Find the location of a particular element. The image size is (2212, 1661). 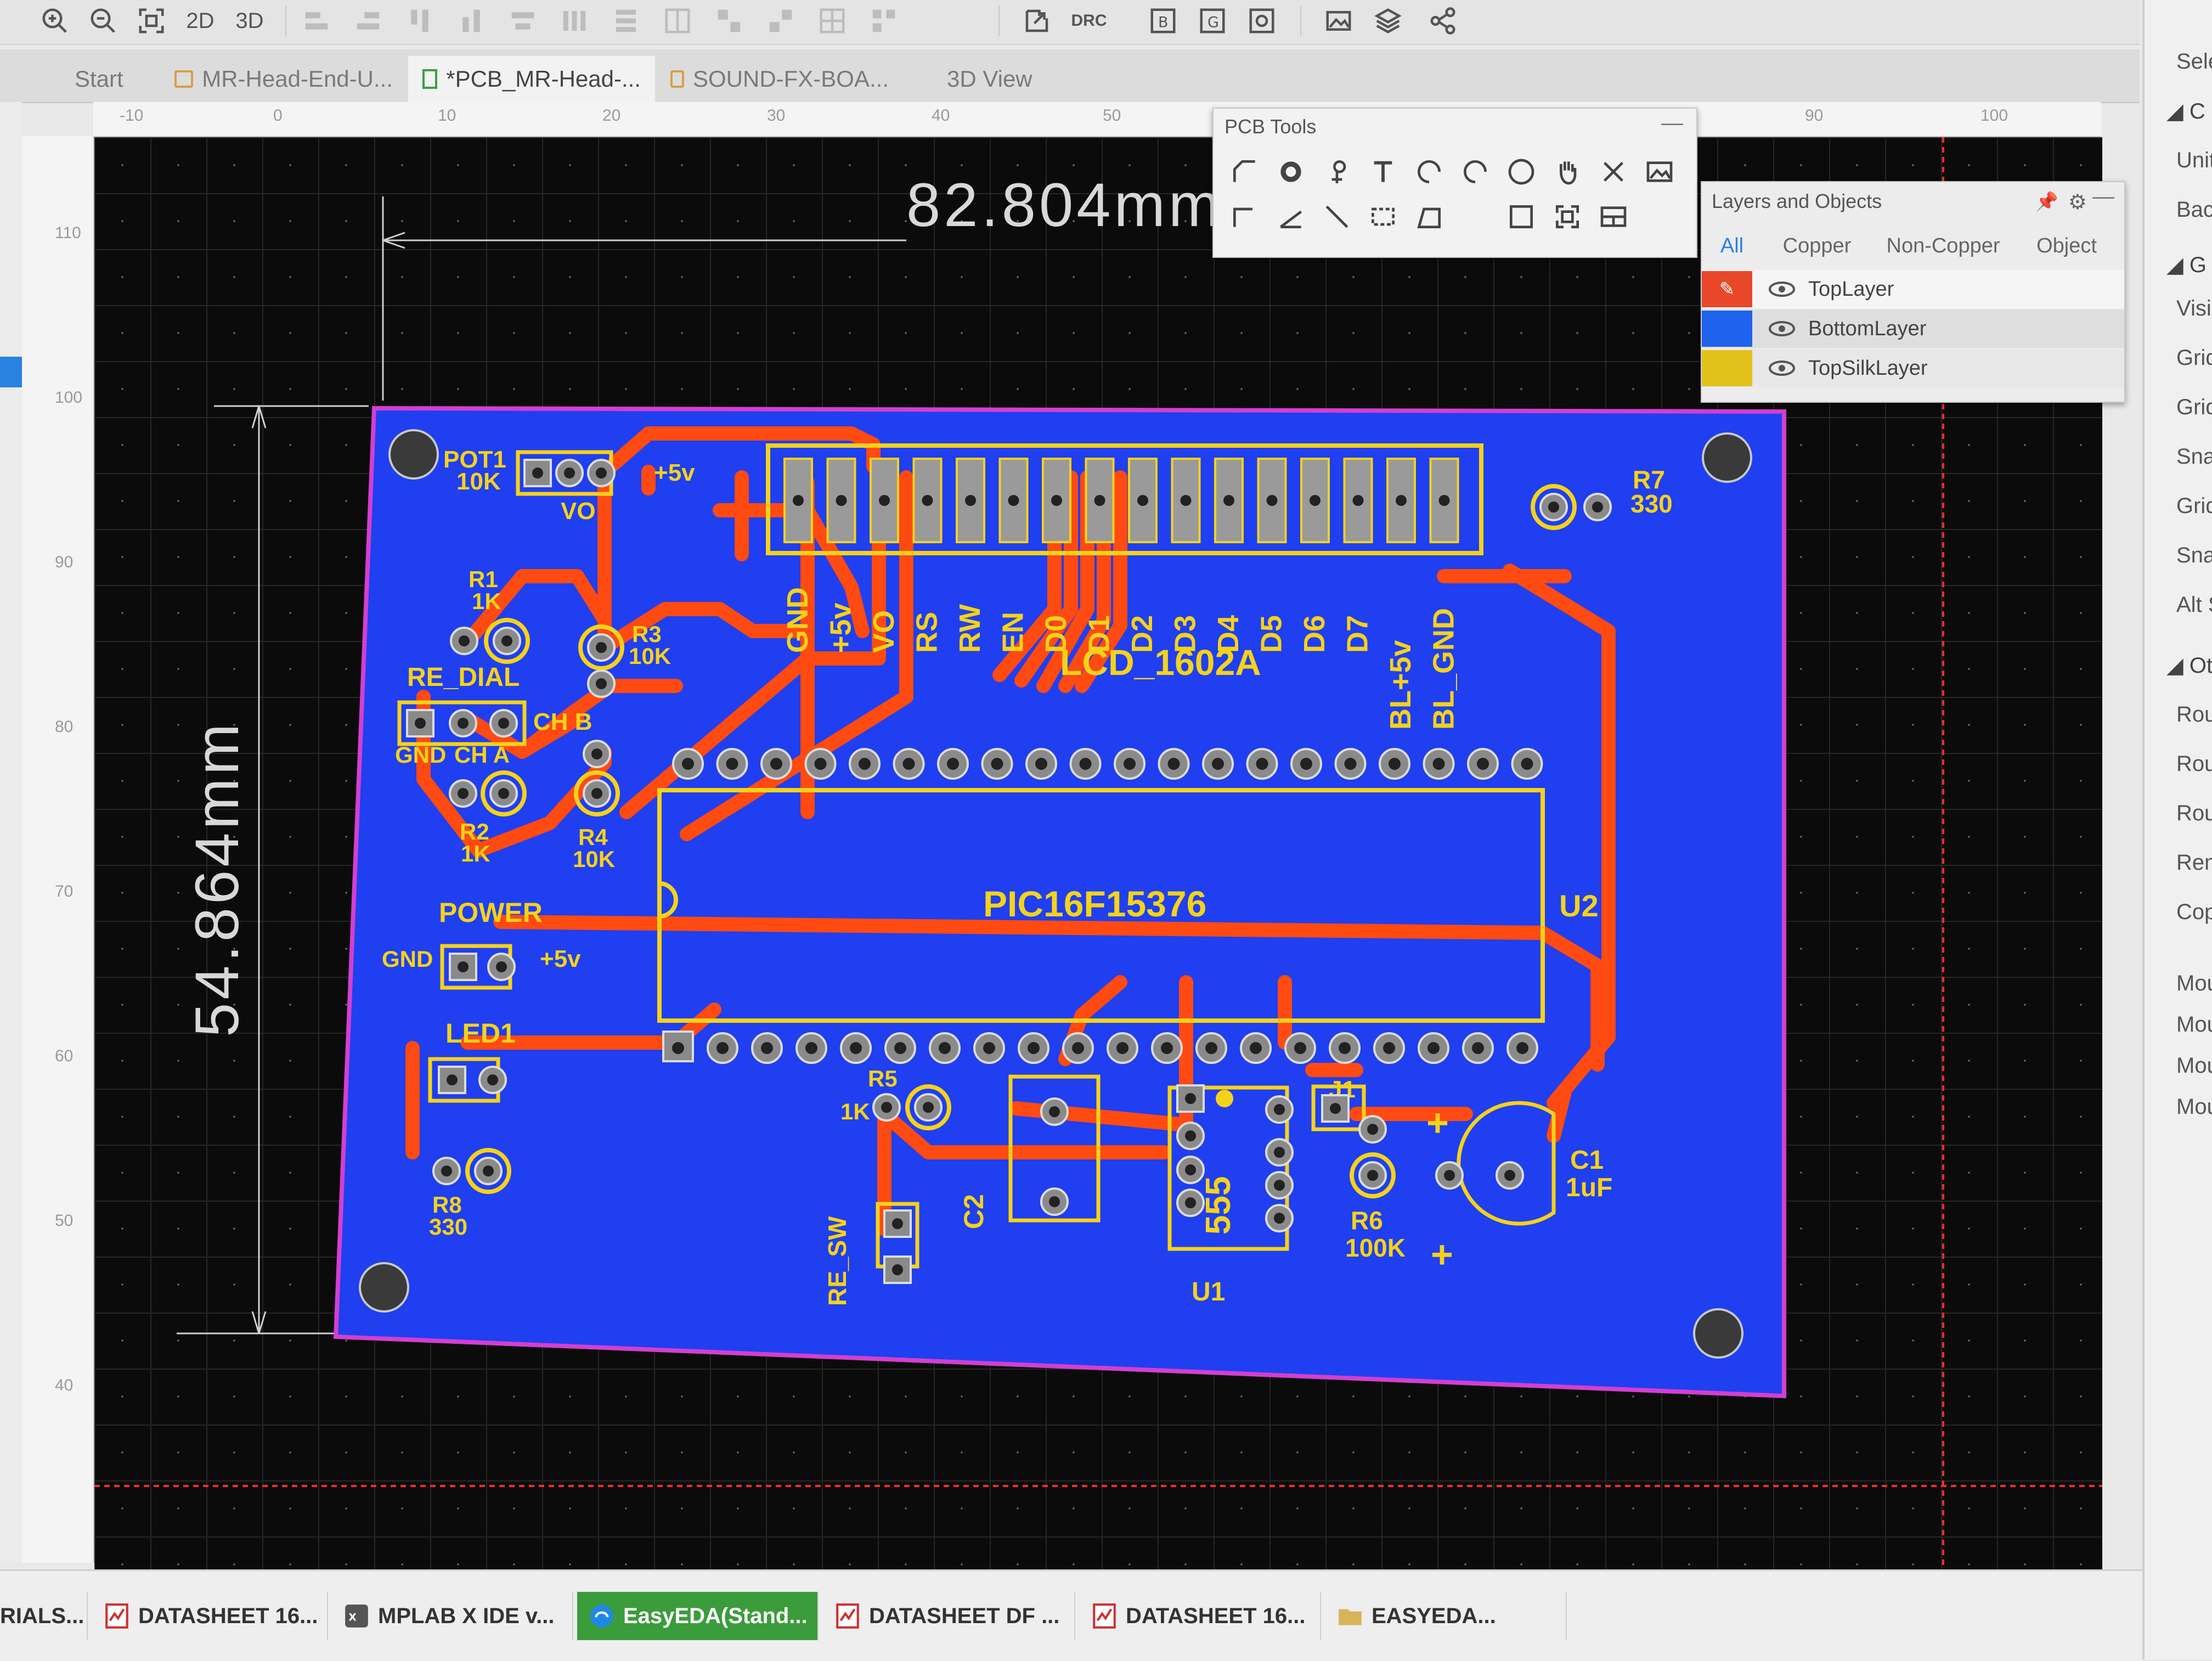

connect-icon is located at coordinates (1613, 172).